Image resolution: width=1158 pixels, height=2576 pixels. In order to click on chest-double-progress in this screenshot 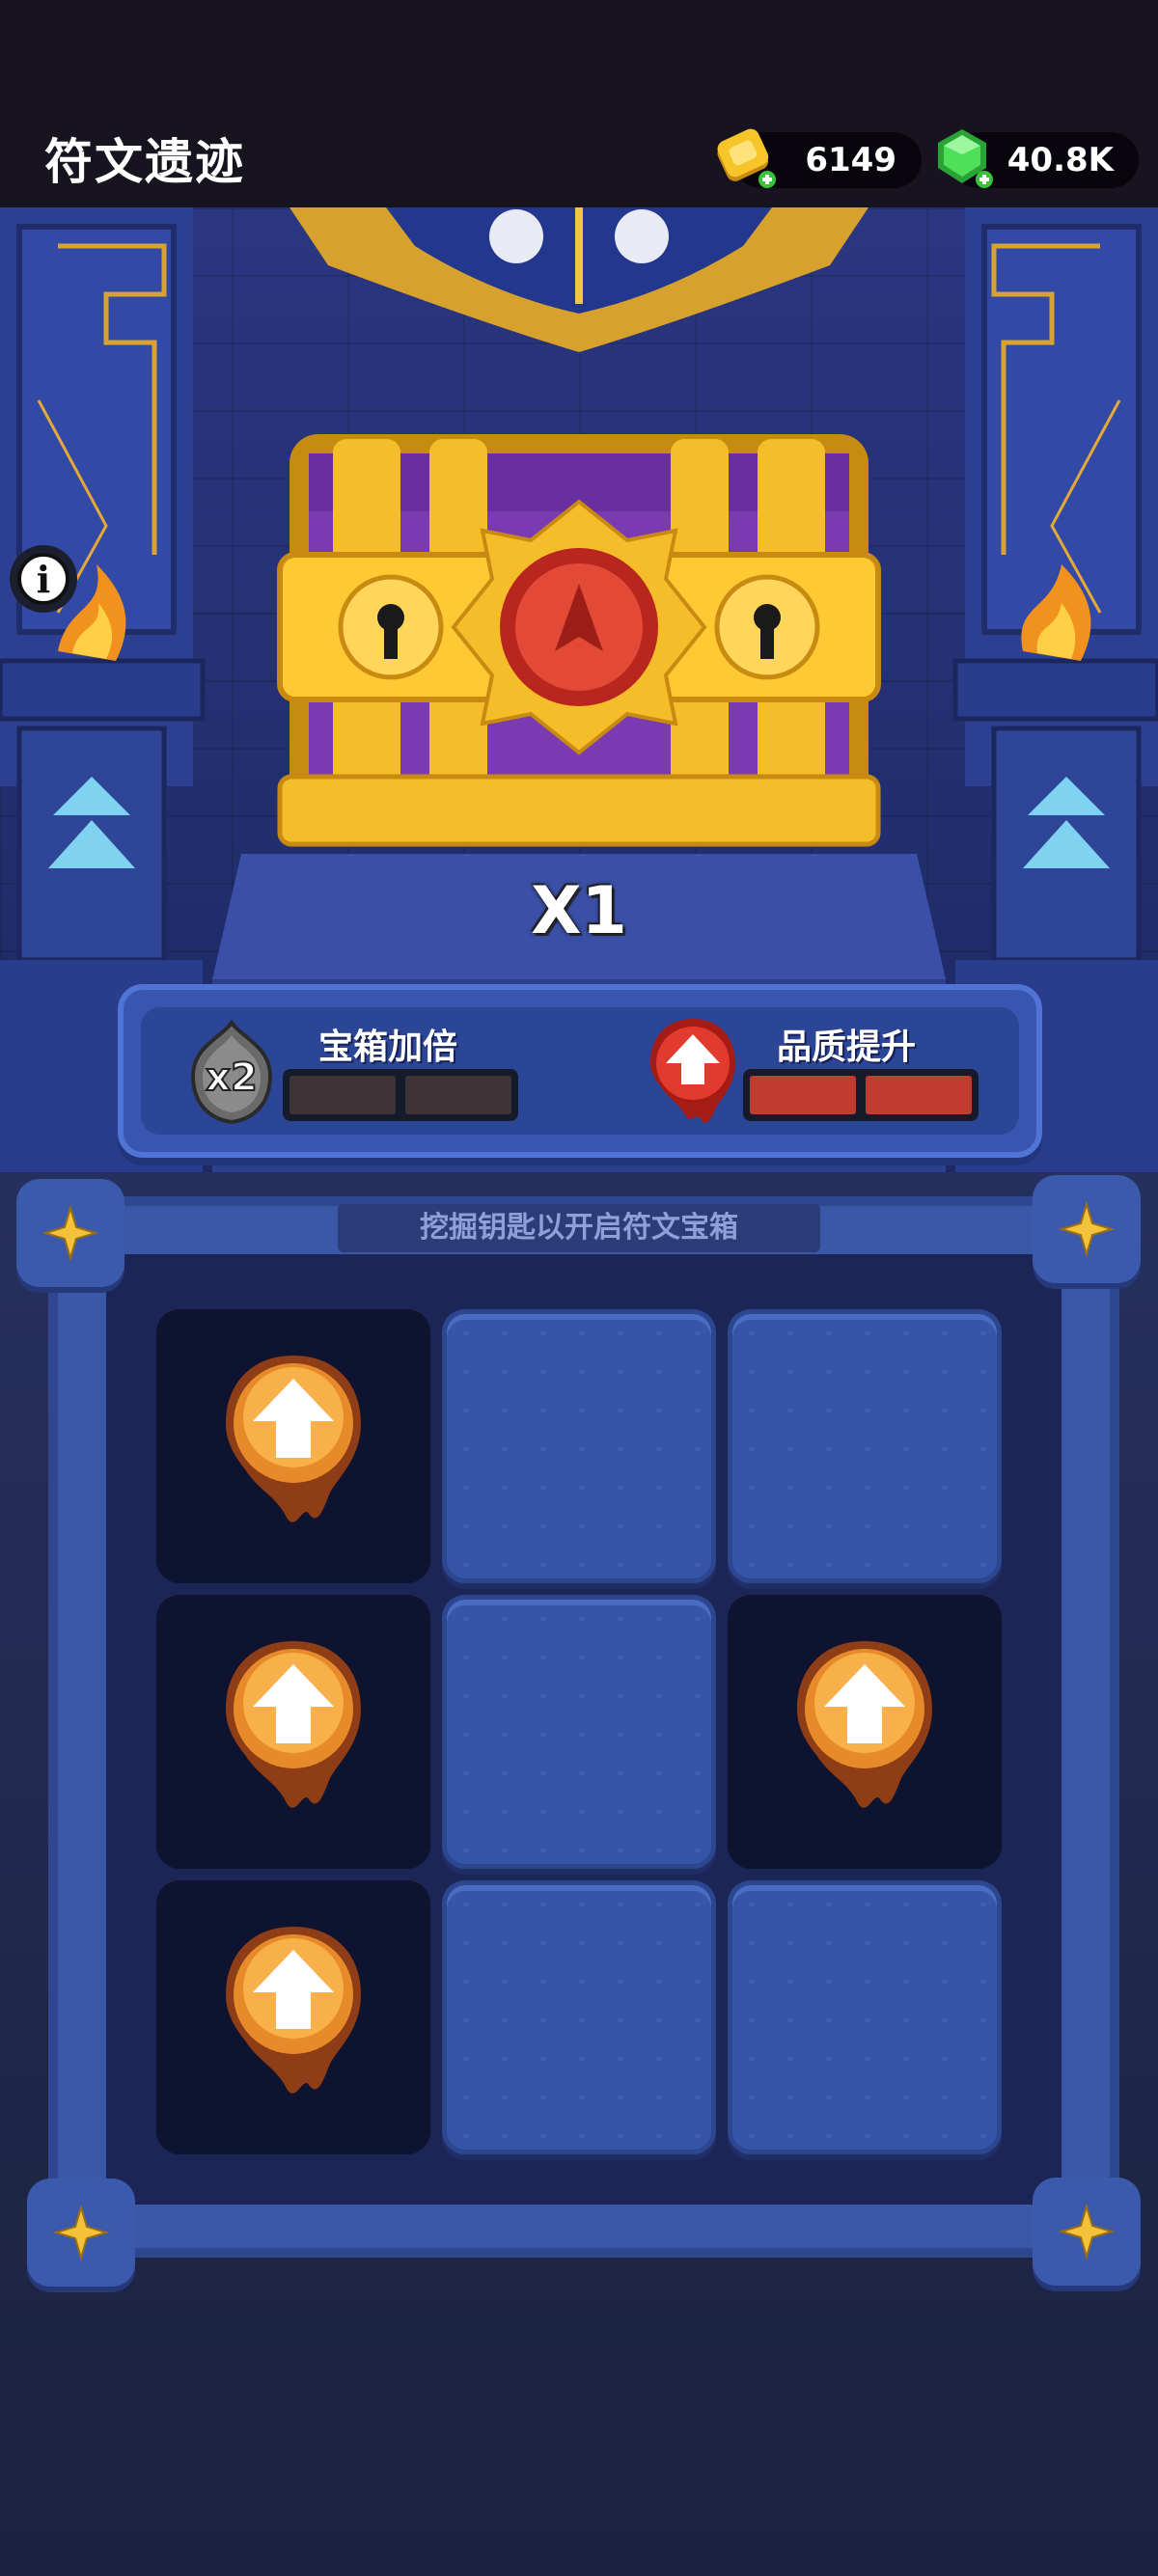, I will do `click(400, 1095)`.